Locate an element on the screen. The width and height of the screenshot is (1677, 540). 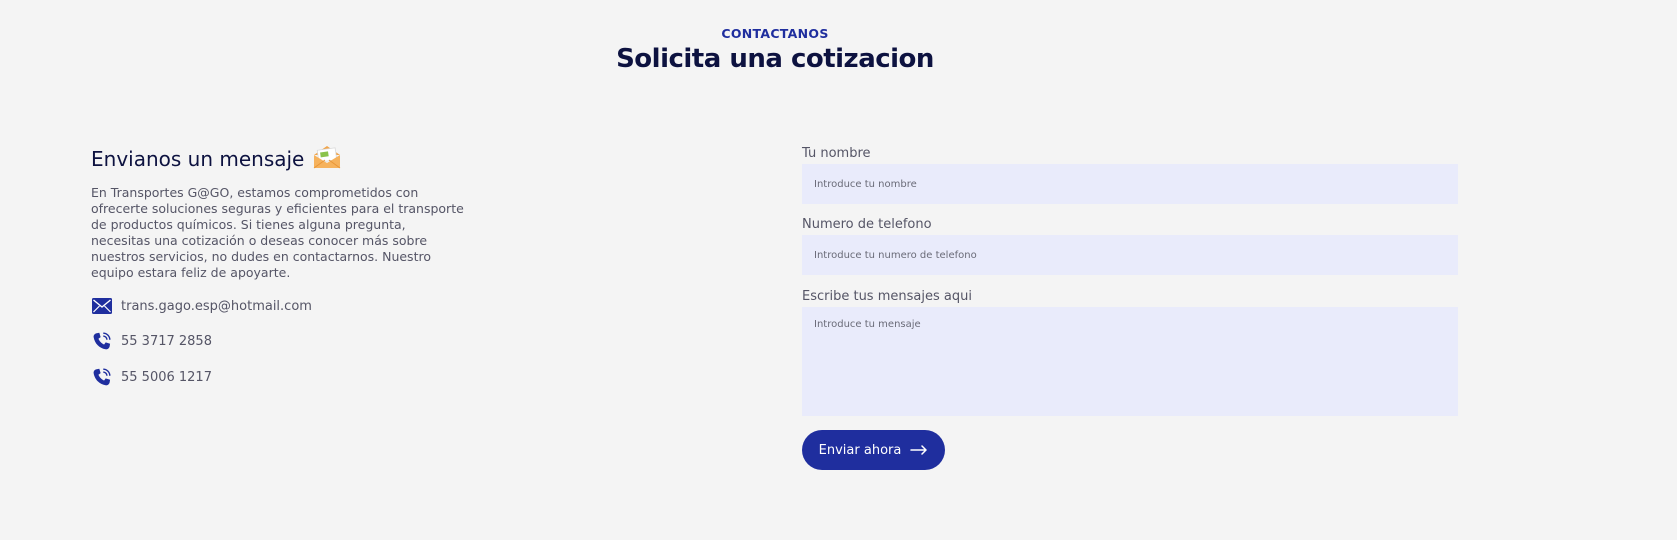
arrow-right-icon is located at coordinates (919, 450).